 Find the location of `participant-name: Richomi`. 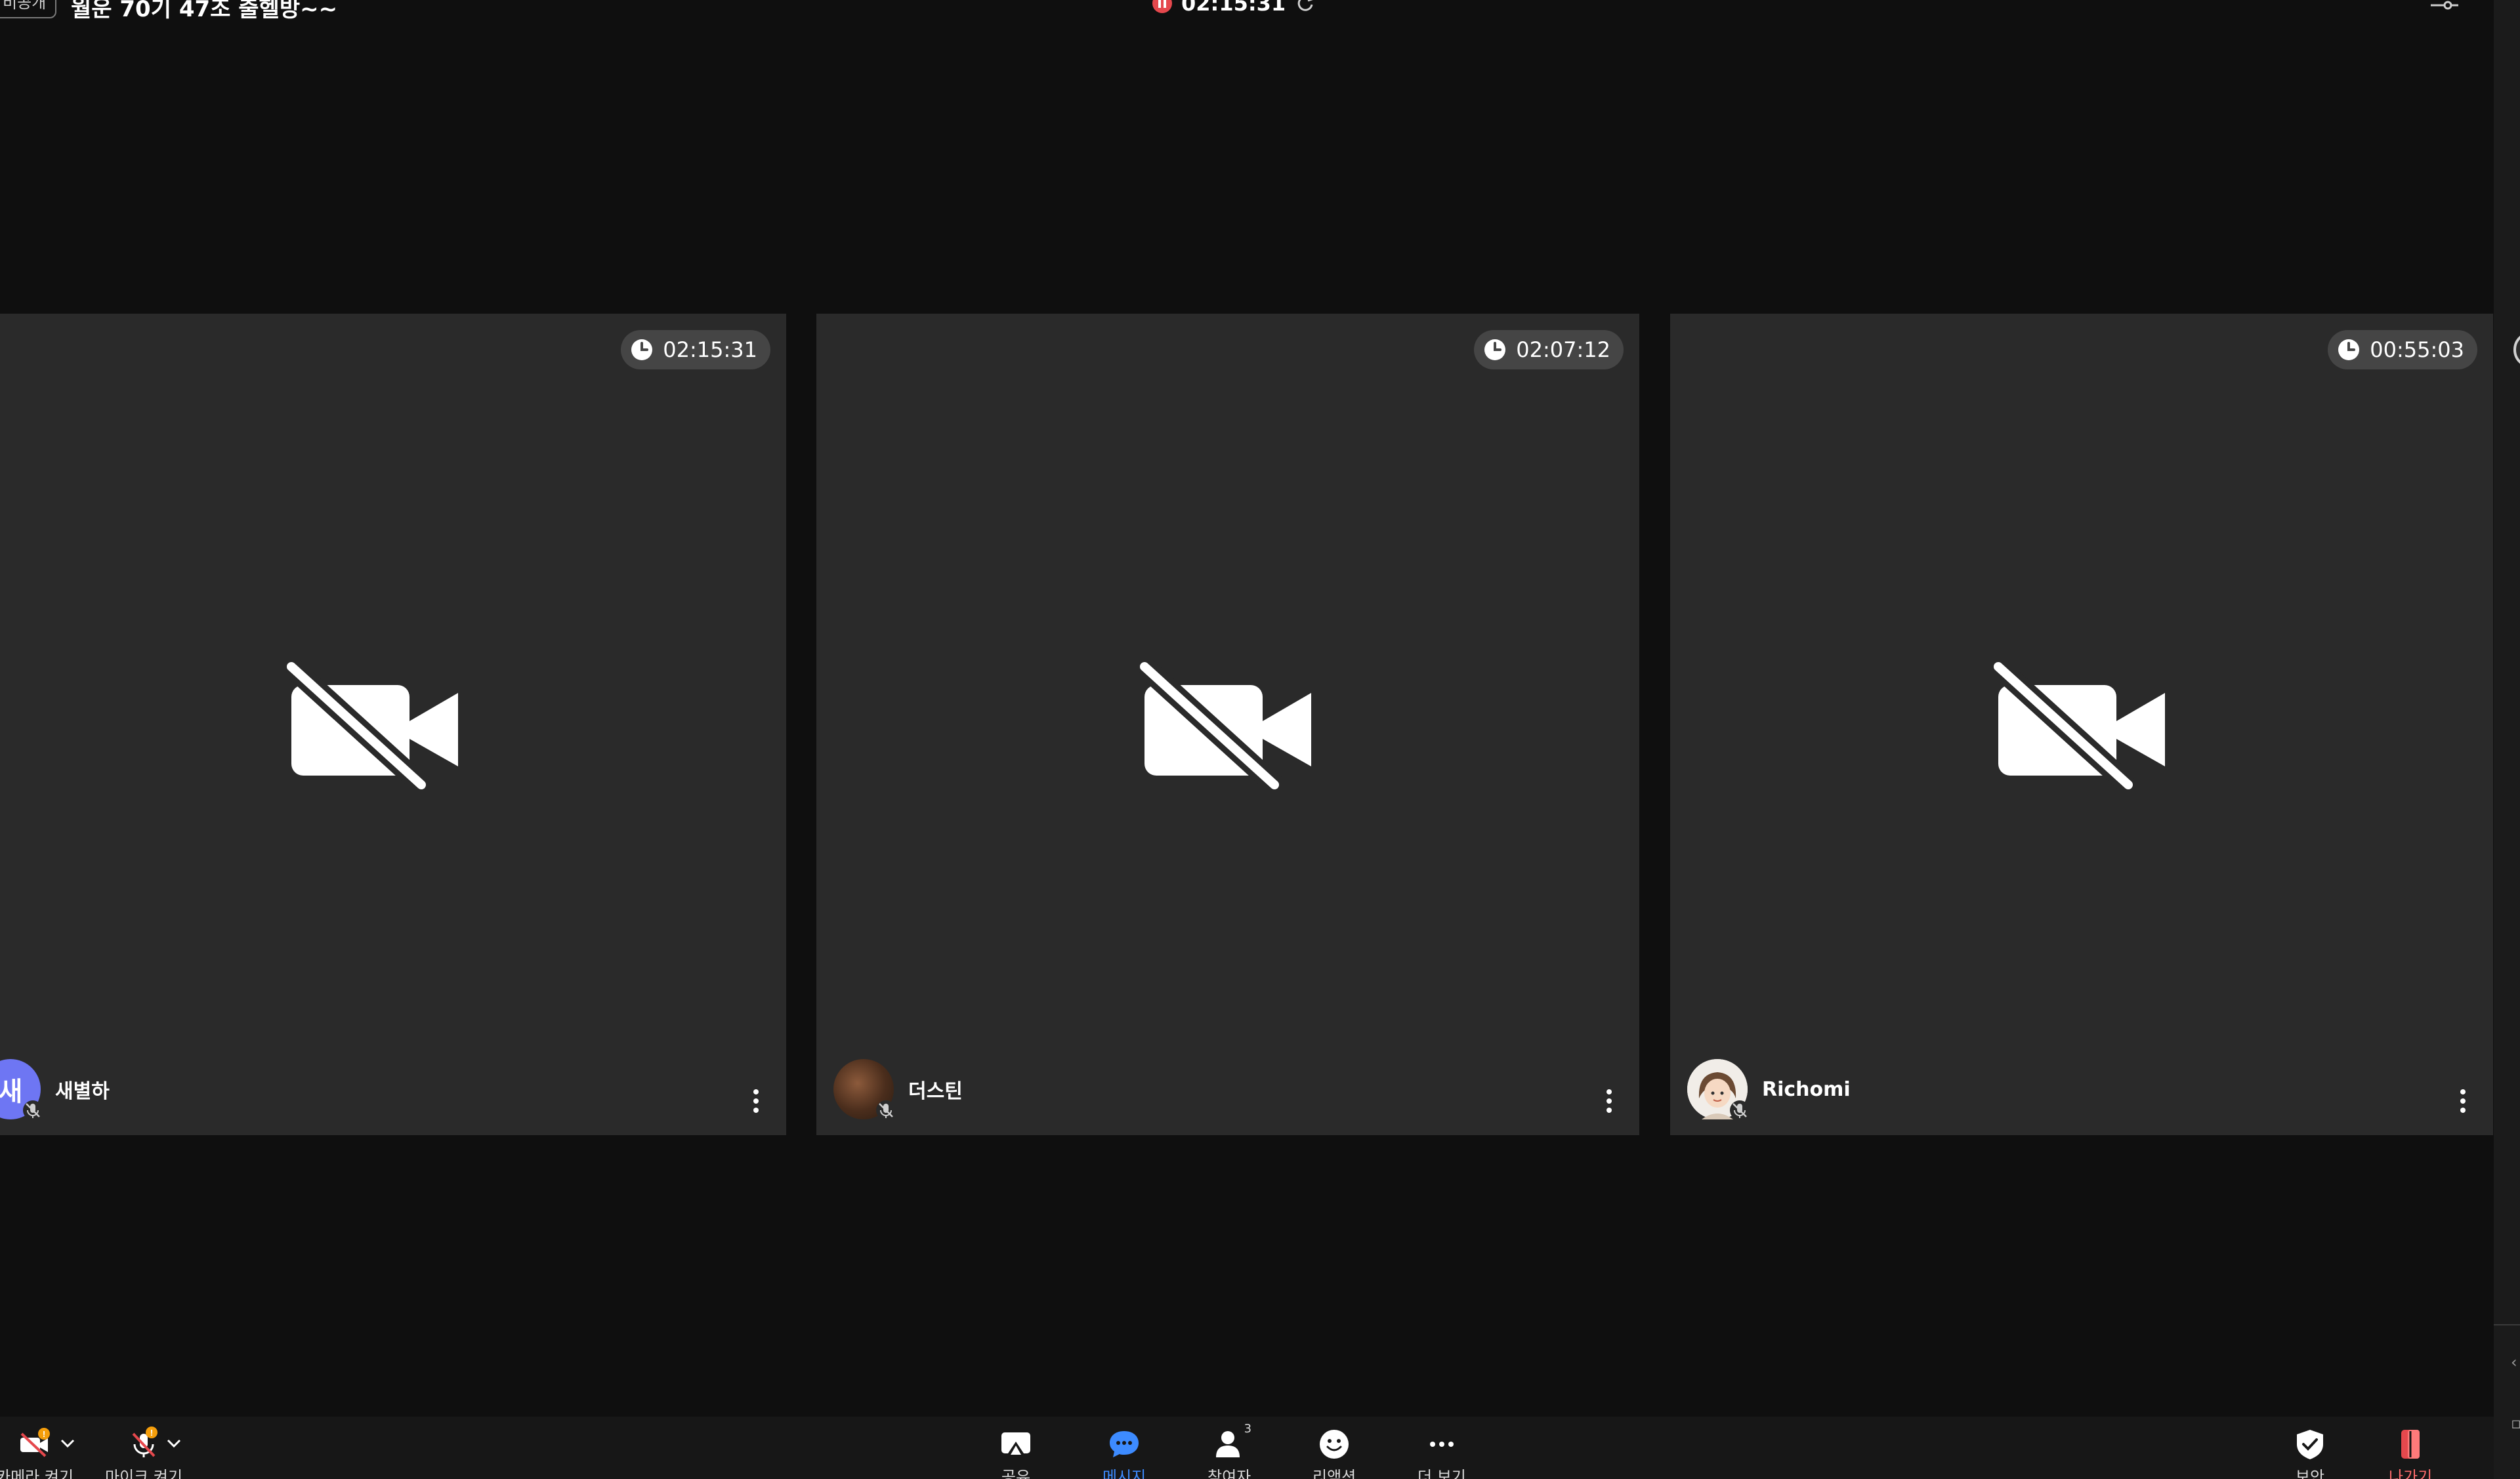

participant-name: Richomi is located at coordinates (1806, 1089).